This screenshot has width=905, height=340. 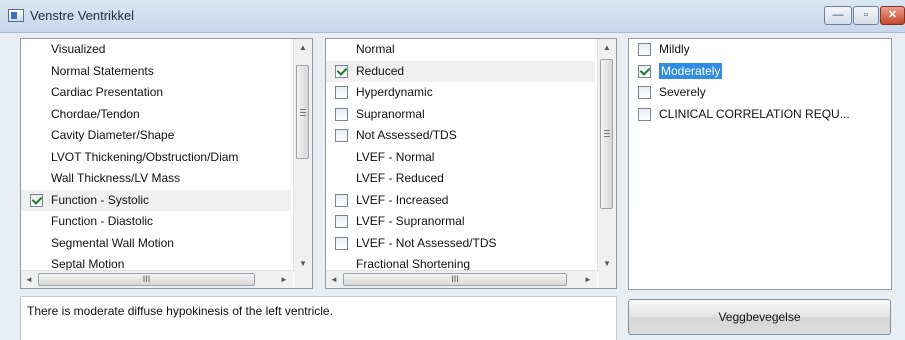 What do you see at coordinates (760, 50) in the screenshot?
I see `list-item: Mildly` at bounding box center [760, 50].